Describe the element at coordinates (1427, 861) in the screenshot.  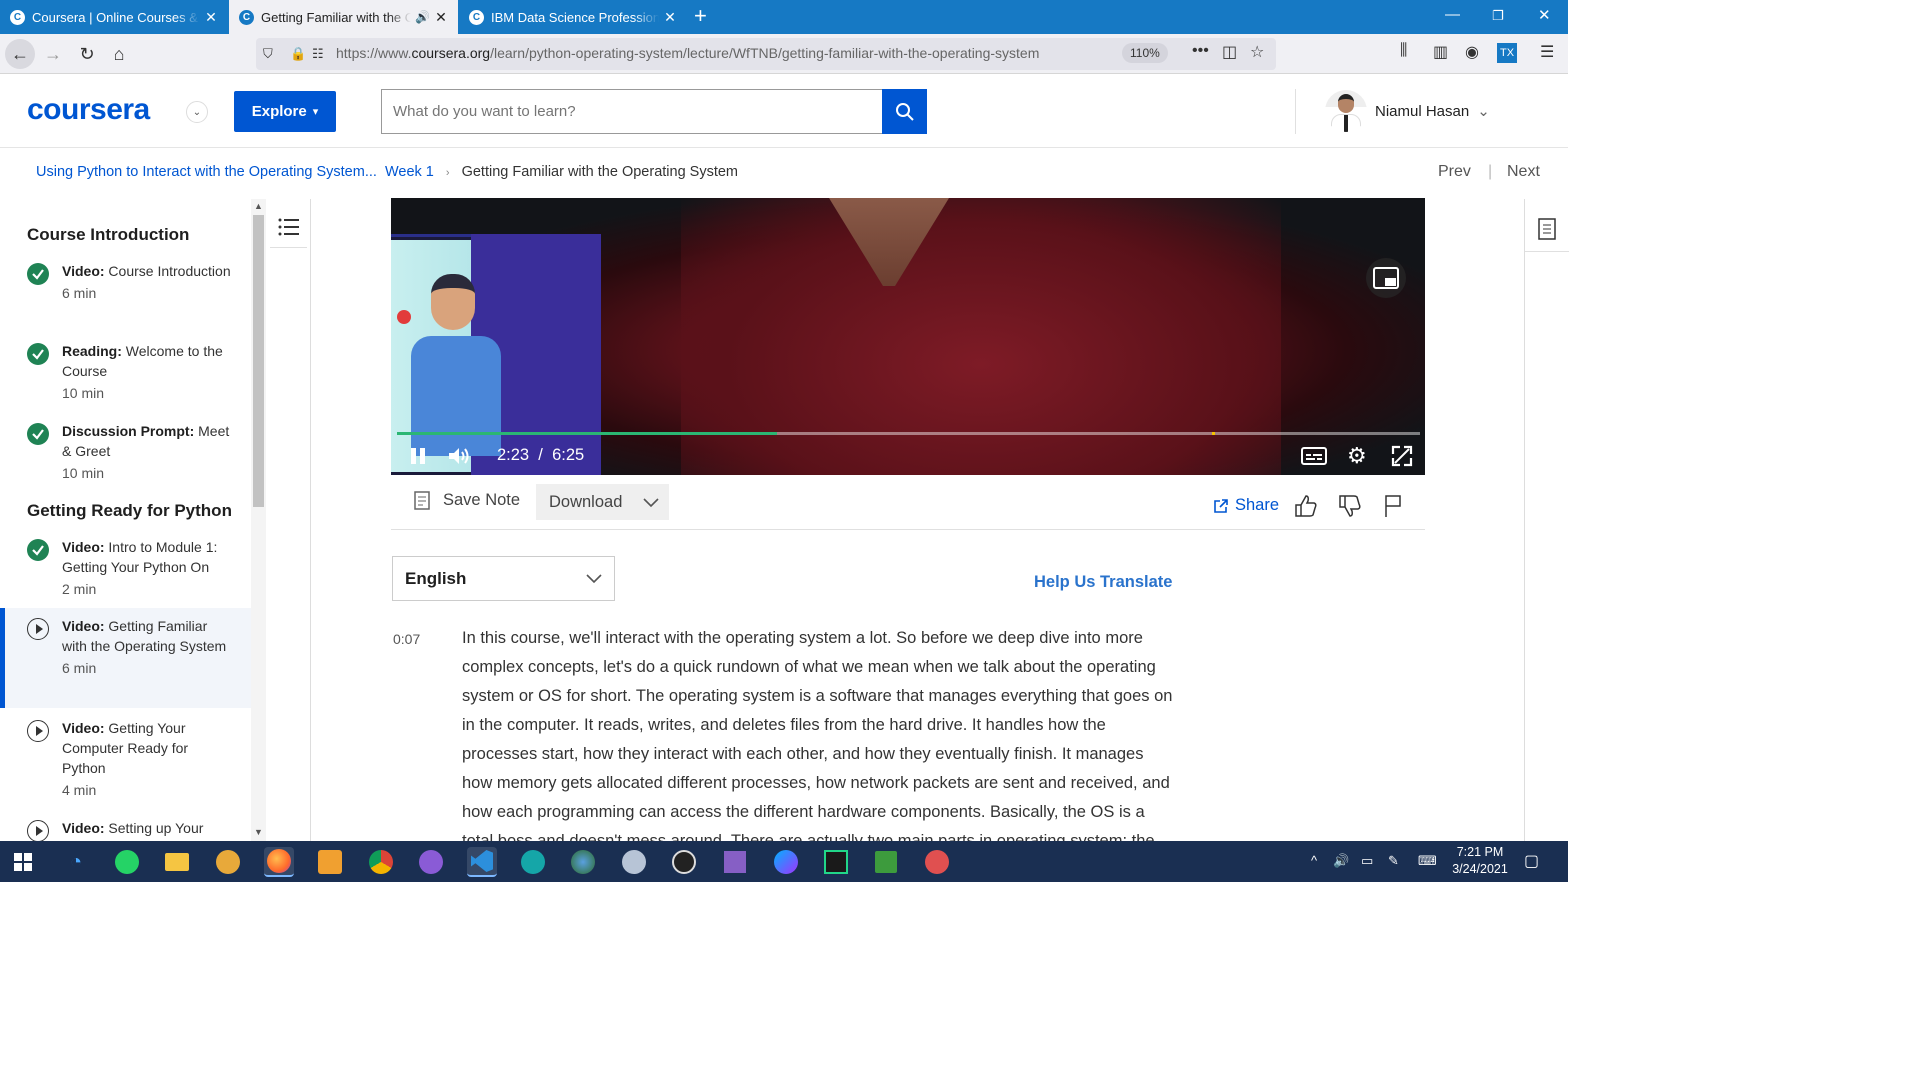
I see `keyboard-icon: ⌨` at that location.